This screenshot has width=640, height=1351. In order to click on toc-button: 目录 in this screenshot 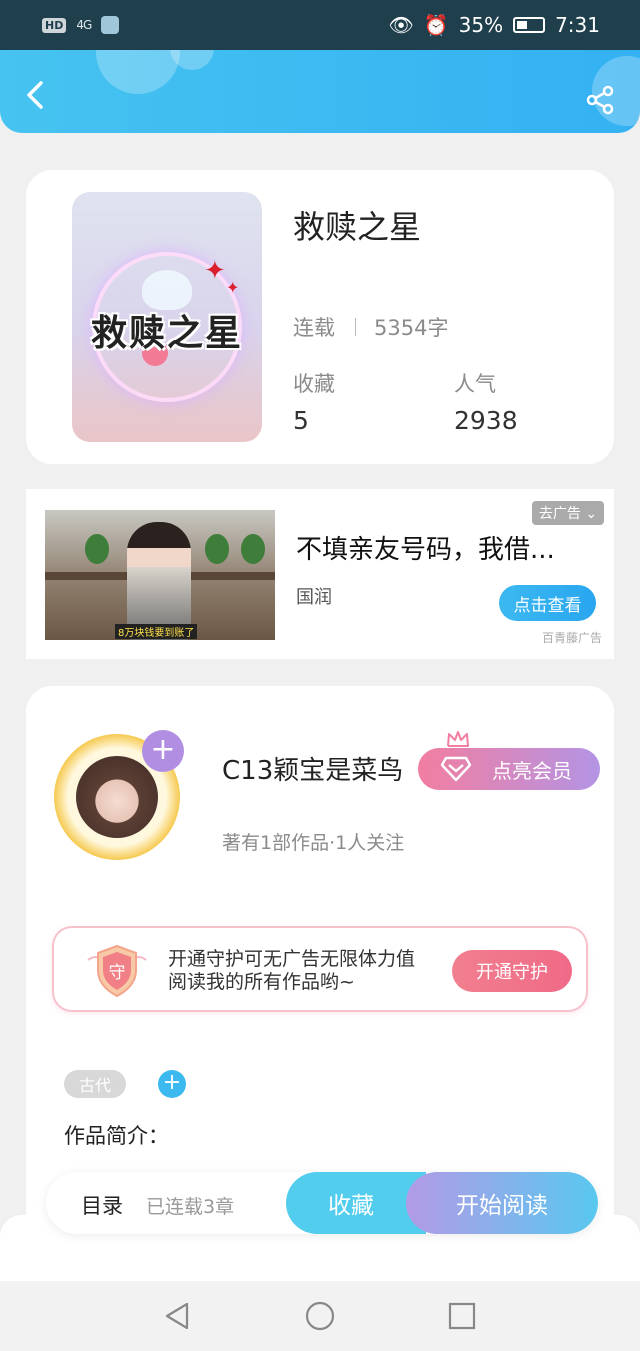, I will do `click(102, 1205)`.